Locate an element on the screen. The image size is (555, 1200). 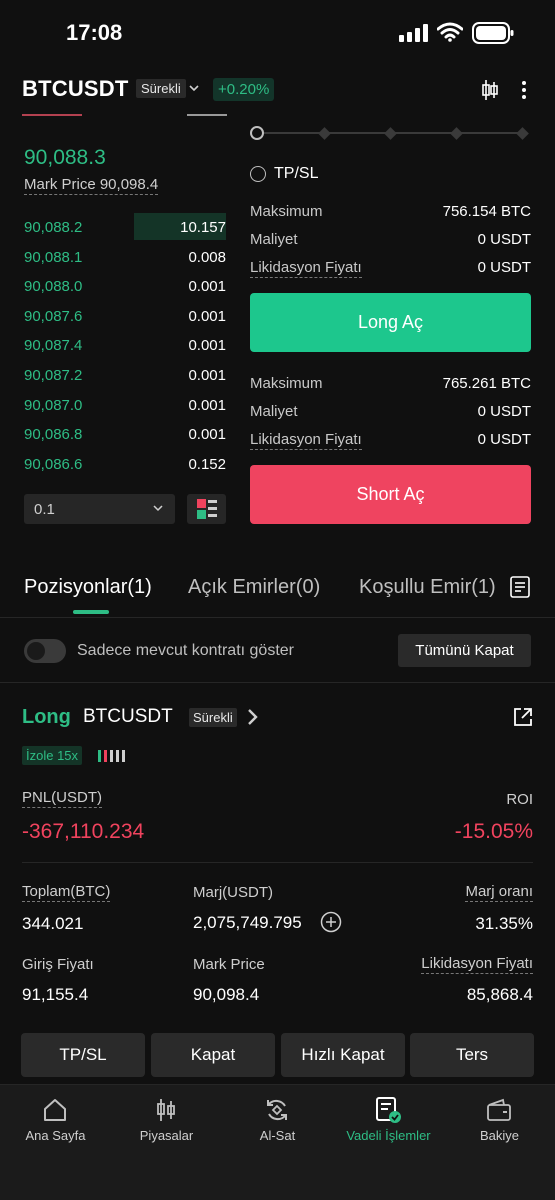
short-cost-label: Maliyet is located at coordinates (274, 411).